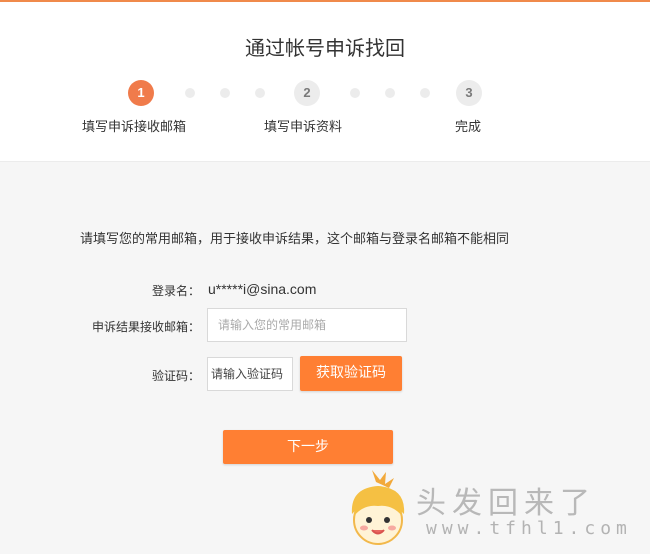  What do you see at coordinates (141, 93) in the screenshot?
I see `step-1-circle: 1` at bounding box center [141, 93].